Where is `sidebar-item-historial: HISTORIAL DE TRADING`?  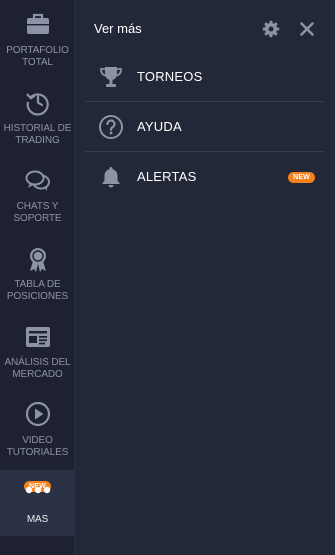 sidebar-item-historial: HISTORIAL DE TRADING is located at coordinates (37, 117).